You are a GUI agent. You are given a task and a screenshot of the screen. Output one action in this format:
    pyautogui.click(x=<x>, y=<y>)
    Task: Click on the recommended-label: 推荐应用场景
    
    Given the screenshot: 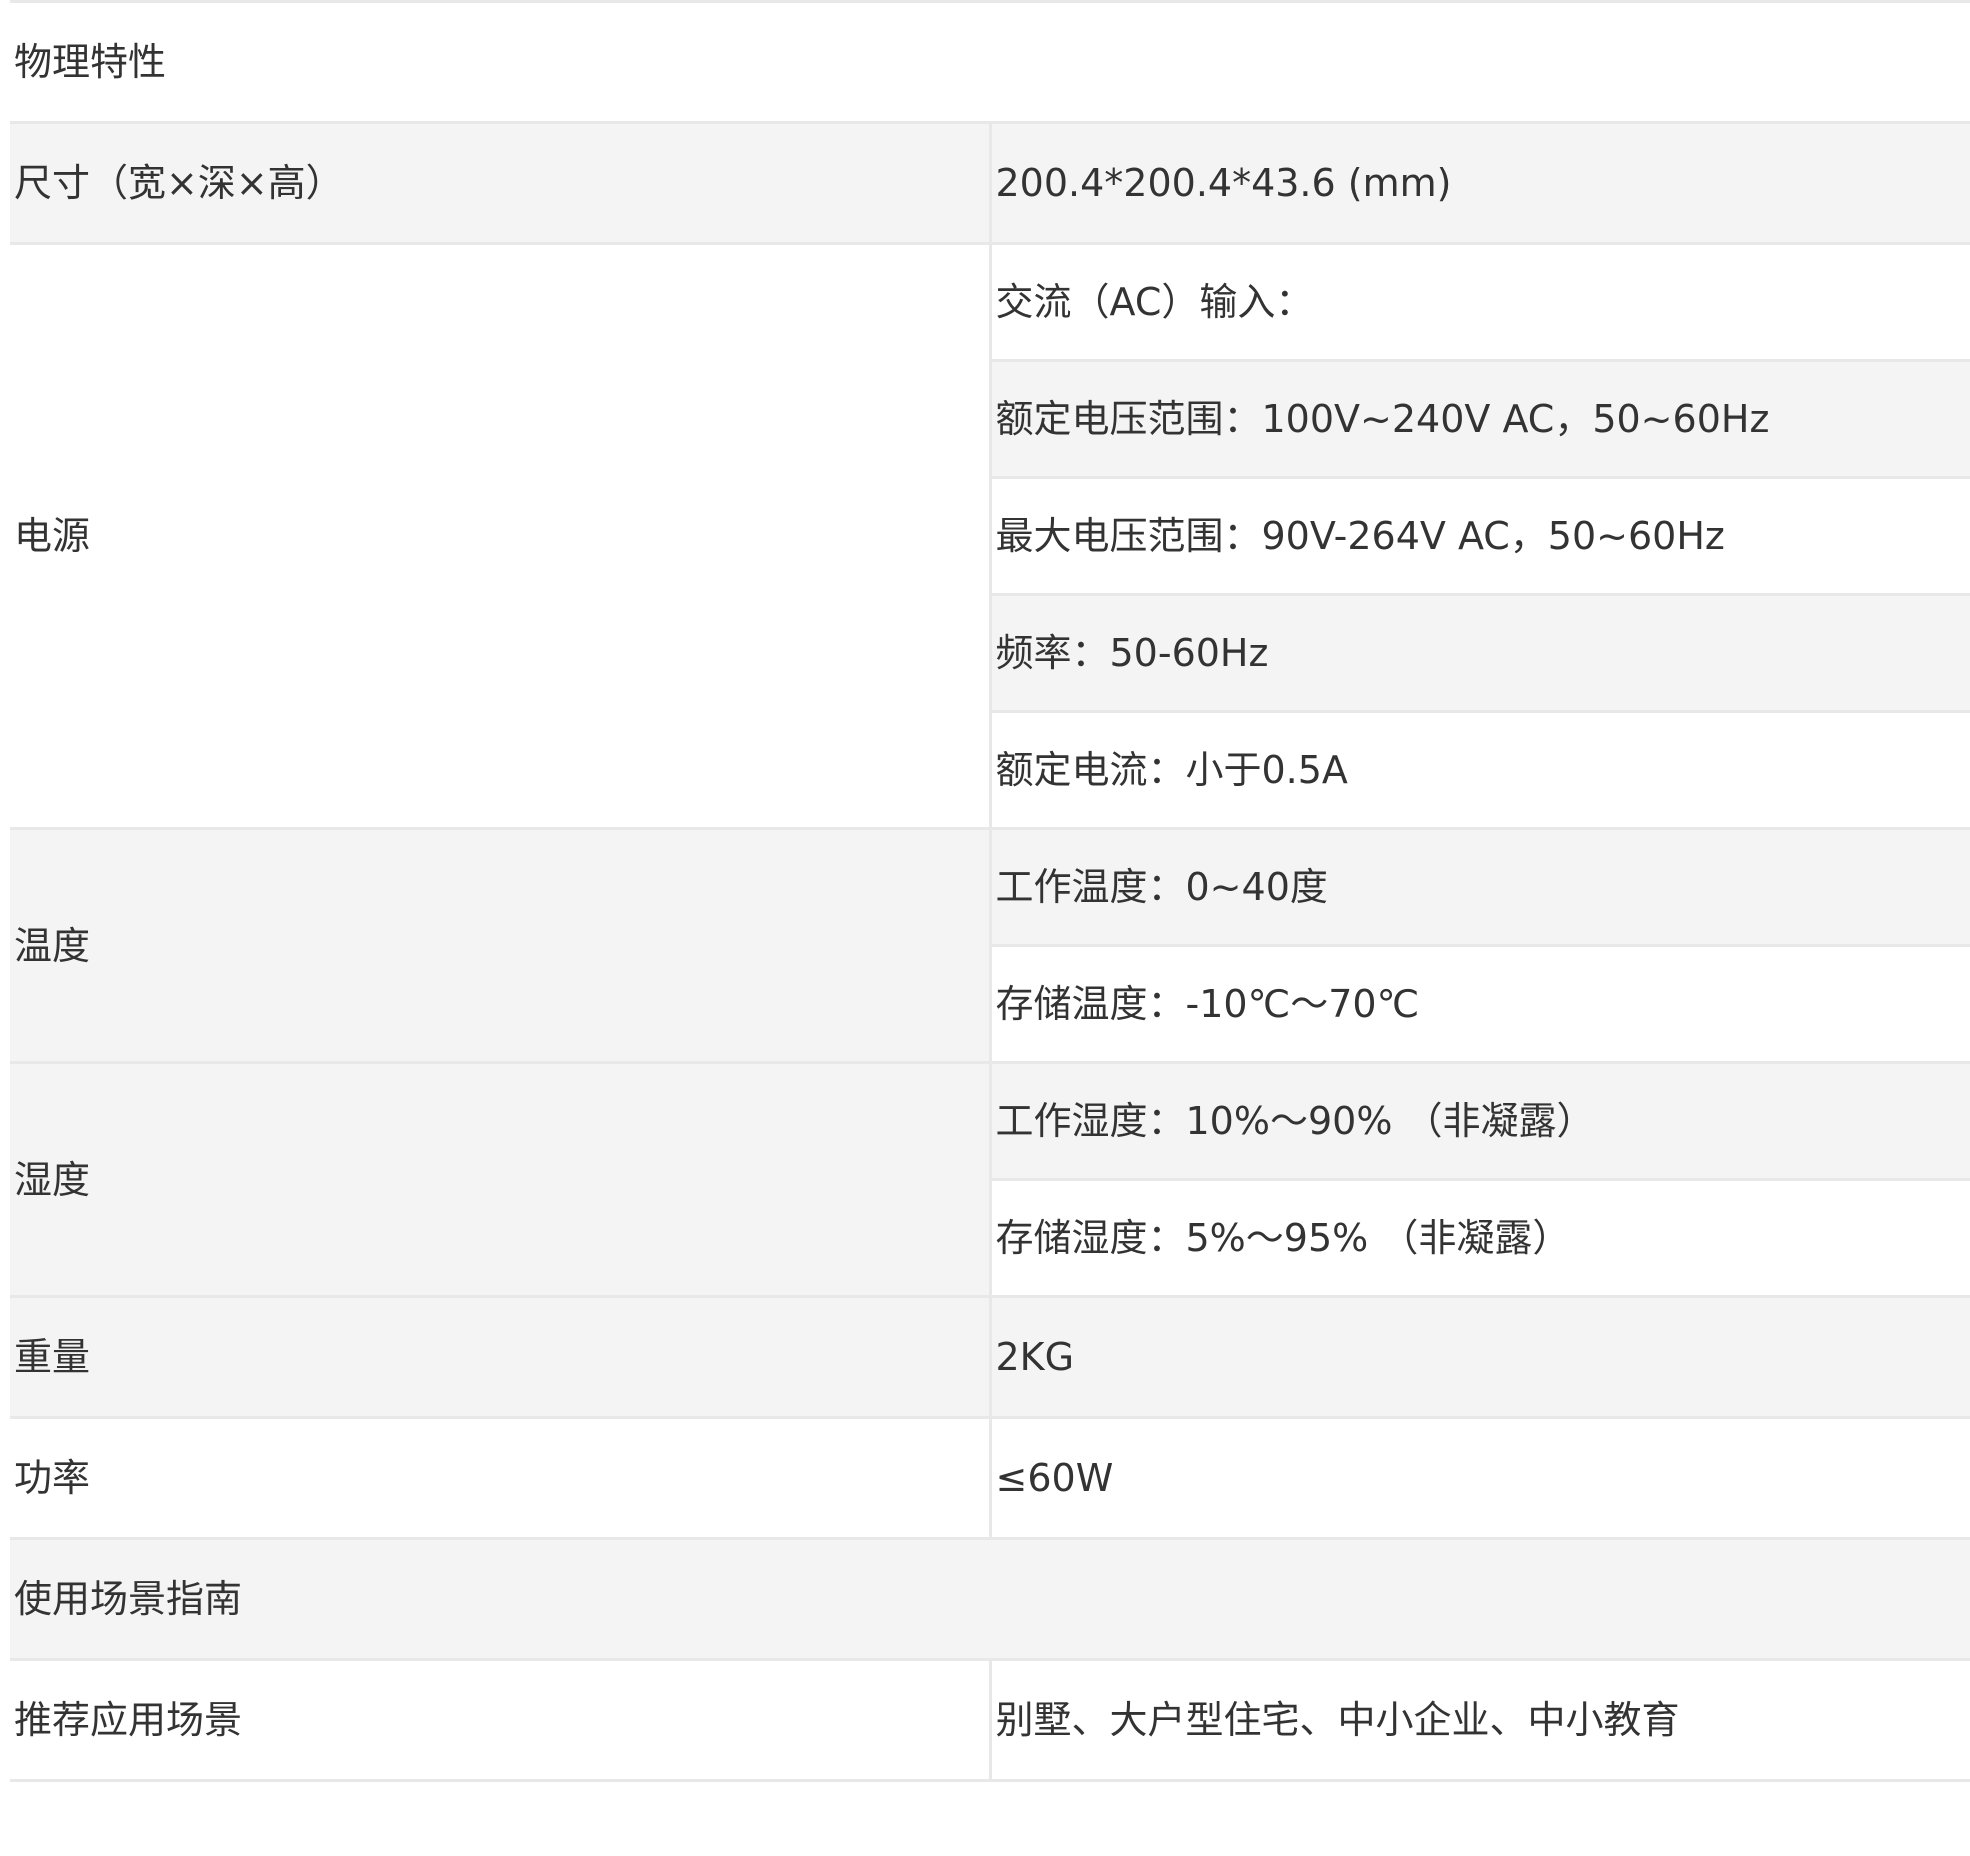 What is the action you would take?
    pyautogui.click(x=501, y=1720)
    